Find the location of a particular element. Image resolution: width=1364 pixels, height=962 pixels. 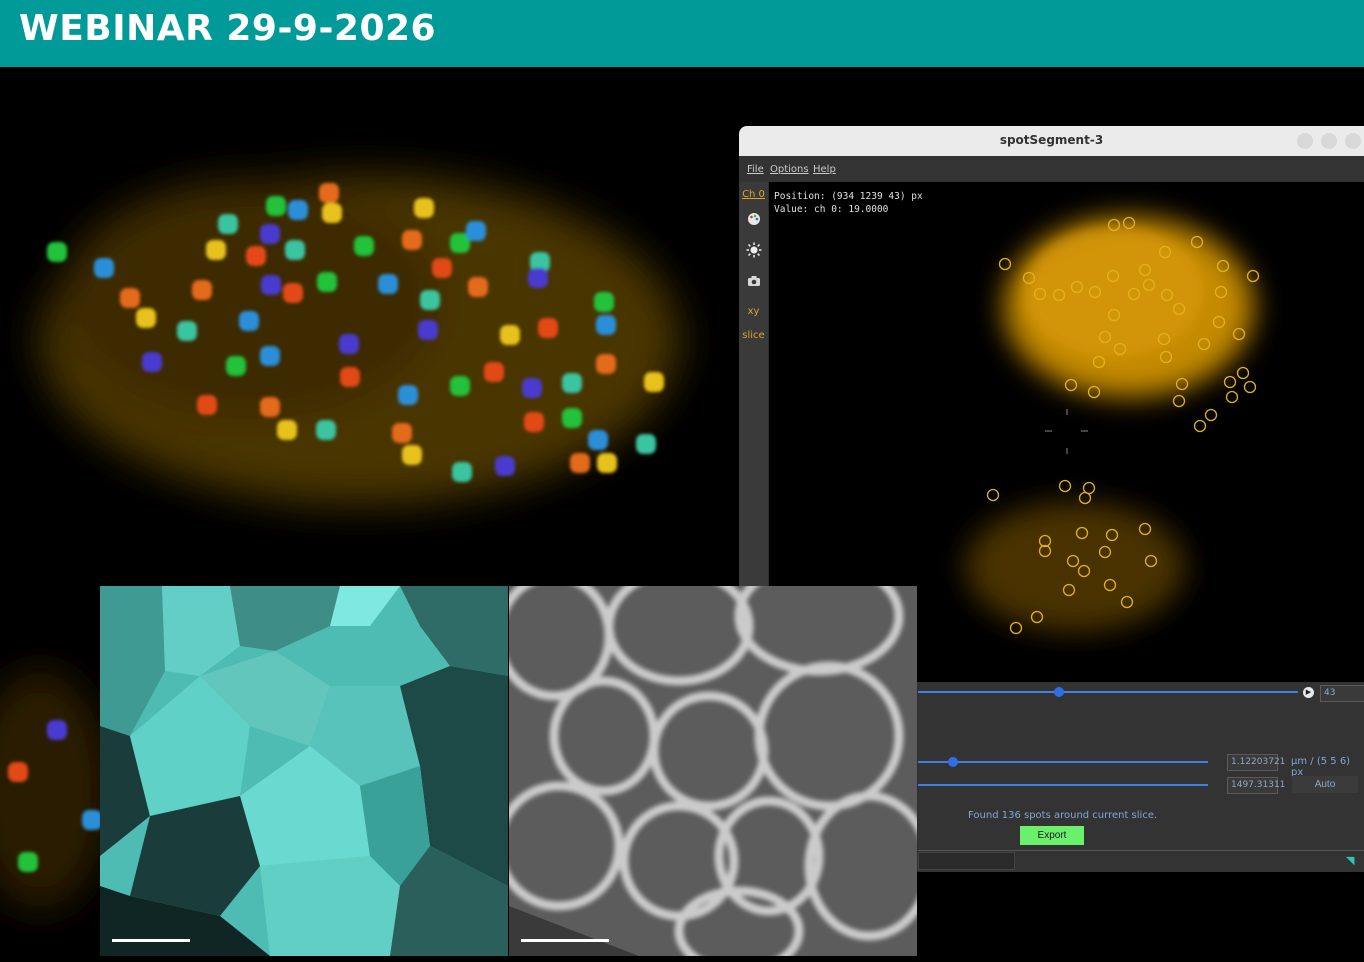

minimize-button is located at coordinates (1305, 141).